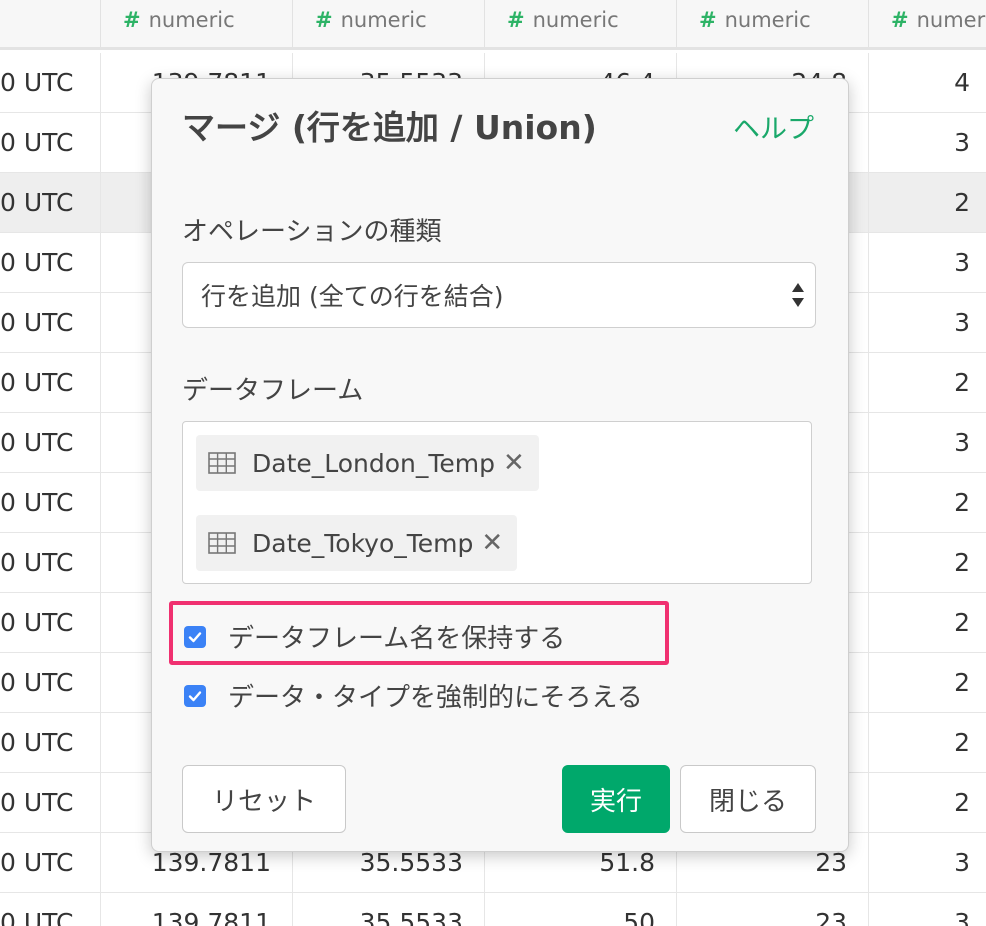  I want to click on run-button: 実行, so click(616, 799).